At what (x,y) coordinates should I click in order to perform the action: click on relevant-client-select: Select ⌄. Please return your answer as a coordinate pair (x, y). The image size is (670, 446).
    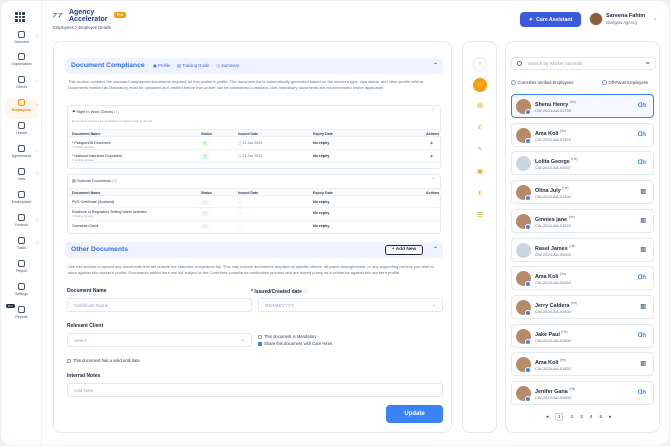
    Looking at the image, I should click on (159, 340).